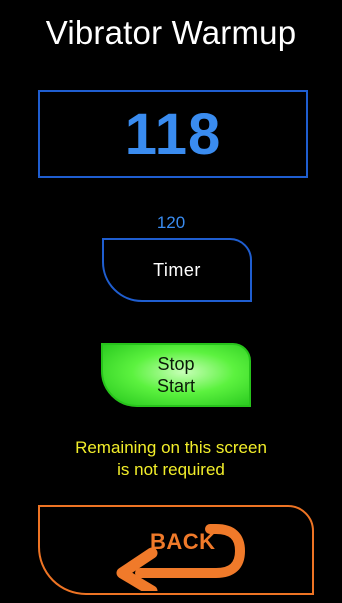 This screenshot has width=342, height=603. I want to click on counter-display: 118, so click(173, 134).